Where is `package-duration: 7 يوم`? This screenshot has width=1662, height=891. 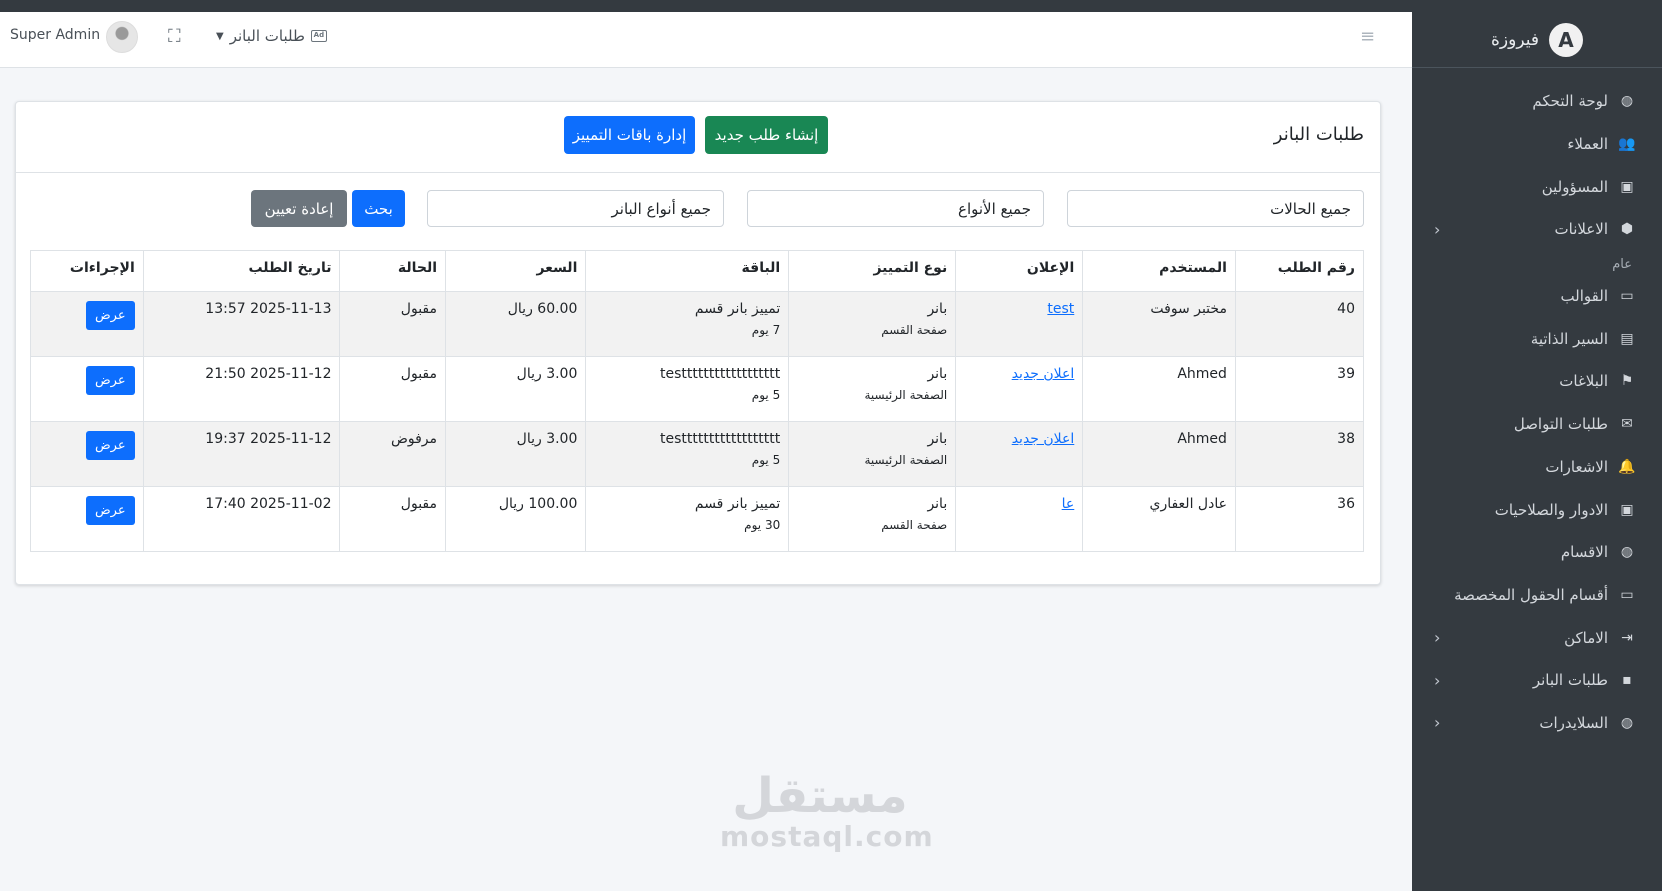
package-duration: 7 يوم is located at coordinates (766, 330).